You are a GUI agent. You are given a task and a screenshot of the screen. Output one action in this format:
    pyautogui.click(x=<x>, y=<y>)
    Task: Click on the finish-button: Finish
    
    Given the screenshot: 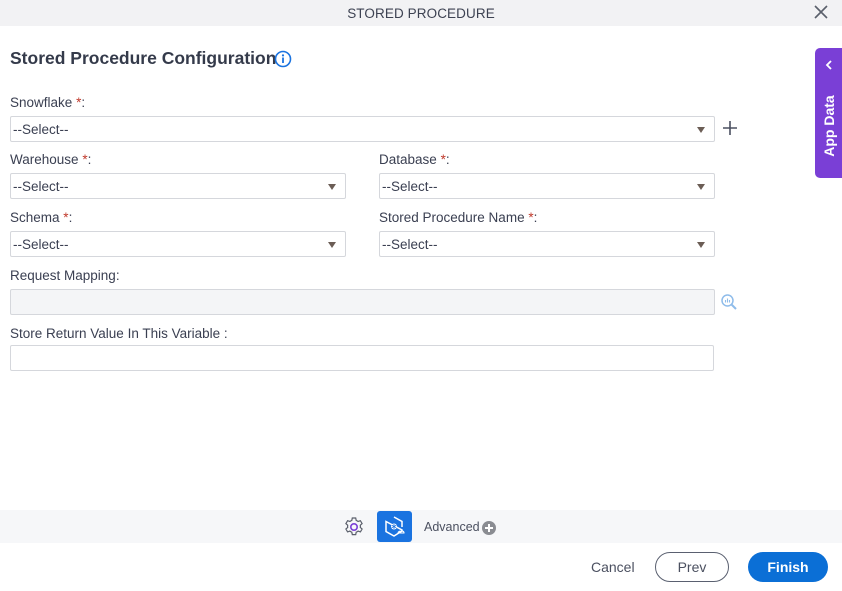 What is the action you would take?
    pyautogui.click(x=788, y=567)
    